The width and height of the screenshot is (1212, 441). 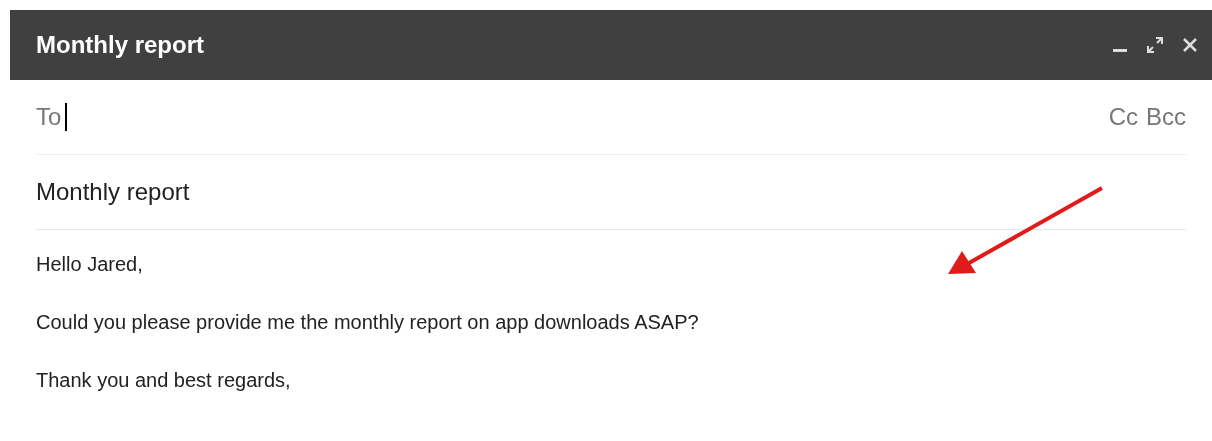 What do you see at coordinates (164, 380) in the screenshot?
I see `body-text: Thank you and best regards,` at bounding box center [164, 380].